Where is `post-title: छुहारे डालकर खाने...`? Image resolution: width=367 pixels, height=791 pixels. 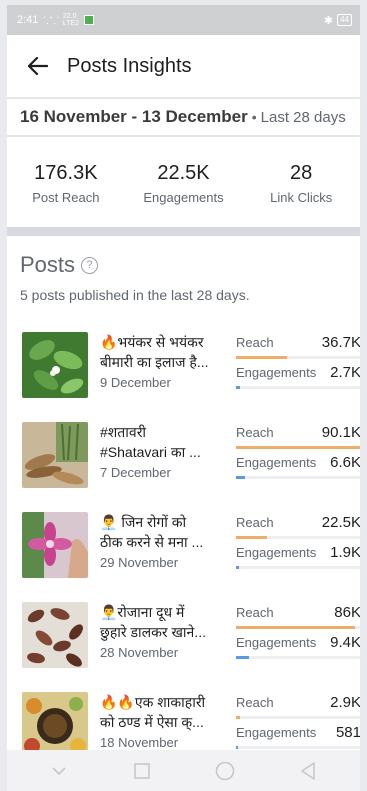 post-title: छुहारे डालकर खाने... is located at coordinates (153, 632).